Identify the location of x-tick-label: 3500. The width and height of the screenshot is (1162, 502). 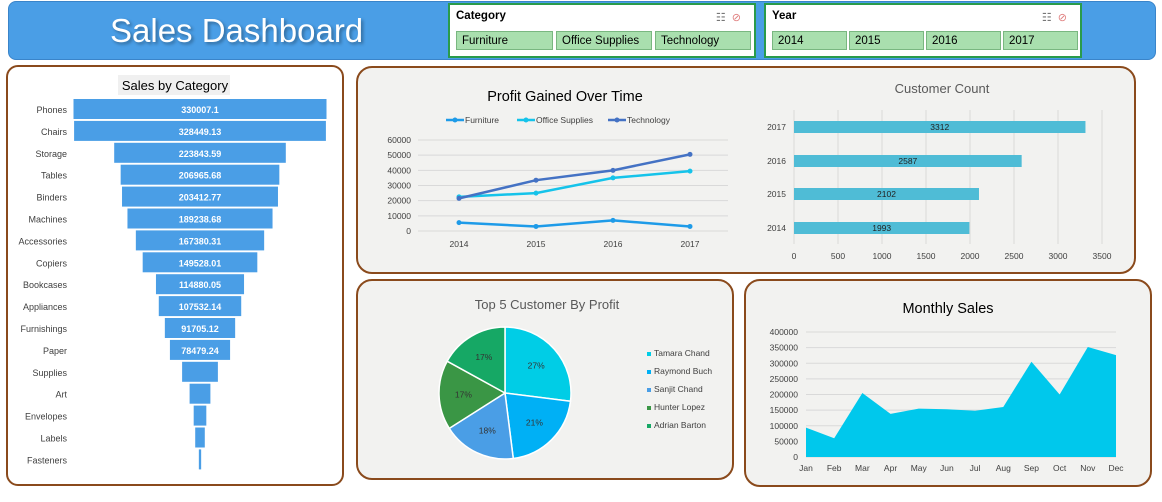
(1102, 256).